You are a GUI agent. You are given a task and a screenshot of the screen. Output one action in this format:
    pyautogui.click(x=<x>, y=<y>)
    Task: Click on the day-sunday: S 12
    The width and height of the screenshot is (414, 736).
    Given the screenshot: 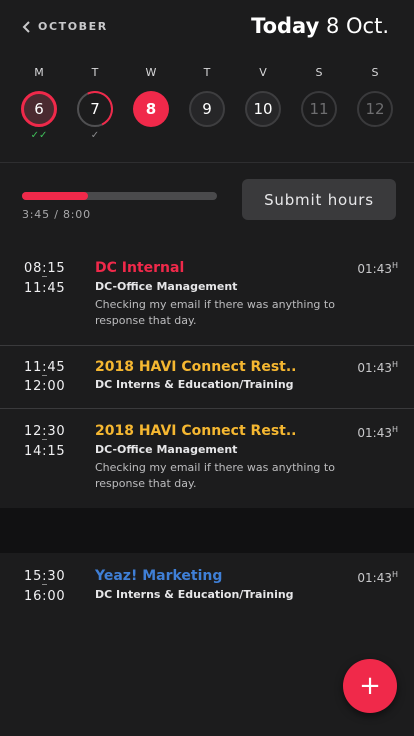 What is the action you would take?
    pyautogui.click(x=375, y=103)
    